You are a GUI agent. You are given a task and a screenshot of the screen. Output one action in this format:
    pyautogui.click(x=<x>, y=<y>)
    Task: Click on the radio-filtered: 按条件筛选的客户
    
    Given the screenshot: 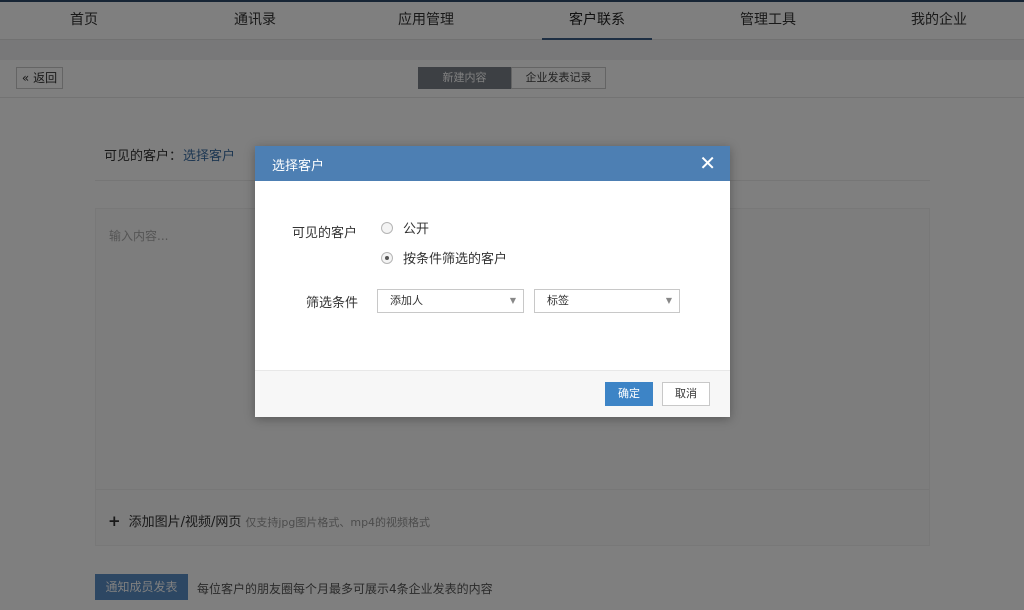 What is the action you would take?
    pyautogui.click(x=444, y=260)
    